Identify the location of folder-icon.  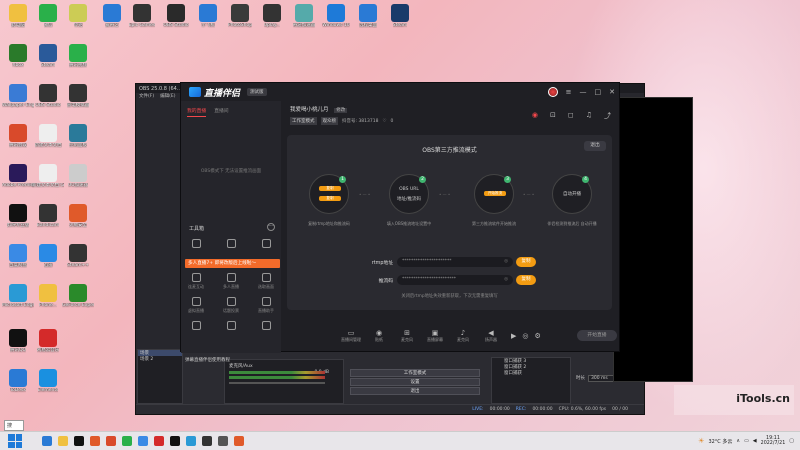
(63, 441).